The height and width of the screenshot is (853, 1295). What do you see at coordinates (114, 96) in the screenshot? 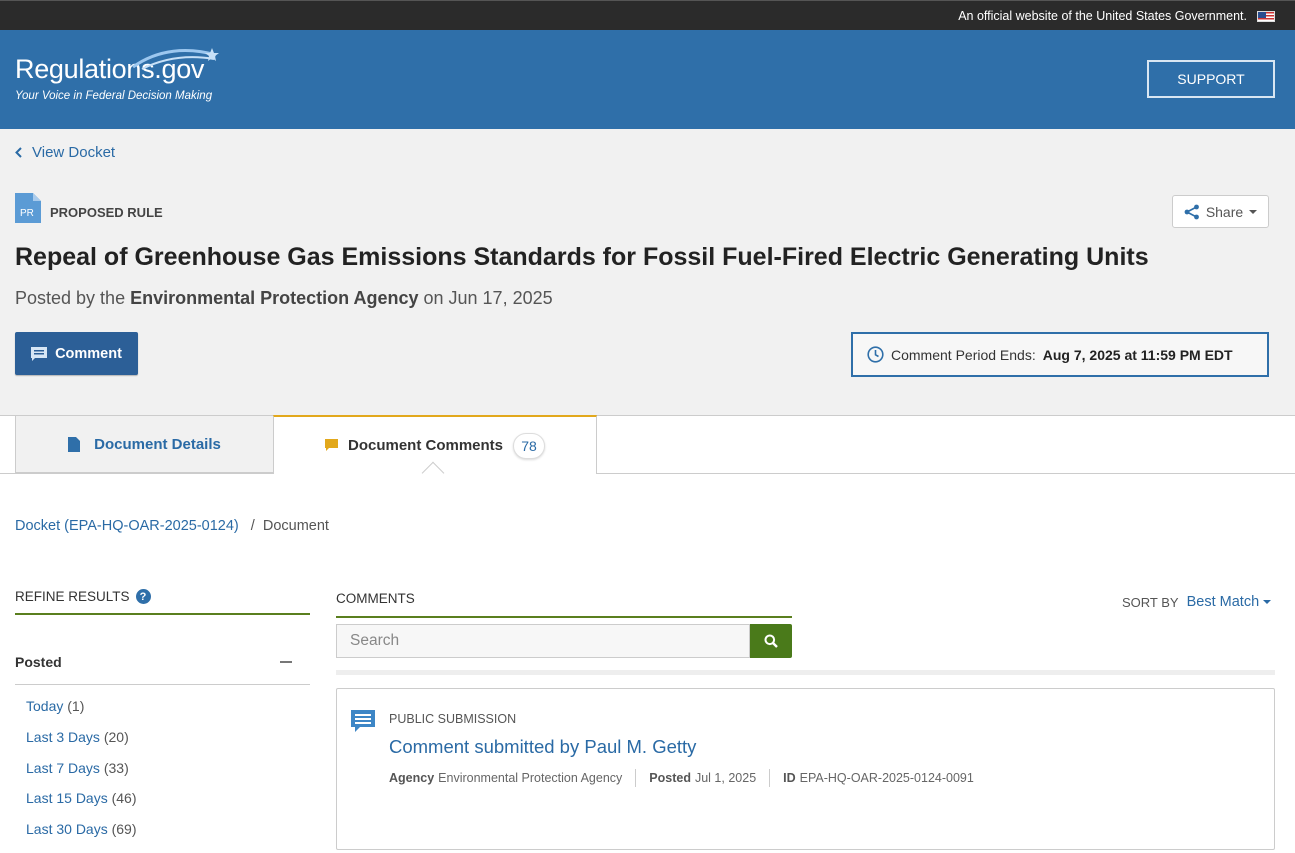
I see `site-tagline: Your Voice in Federal Decision Making` at bounding box center [114, 96].